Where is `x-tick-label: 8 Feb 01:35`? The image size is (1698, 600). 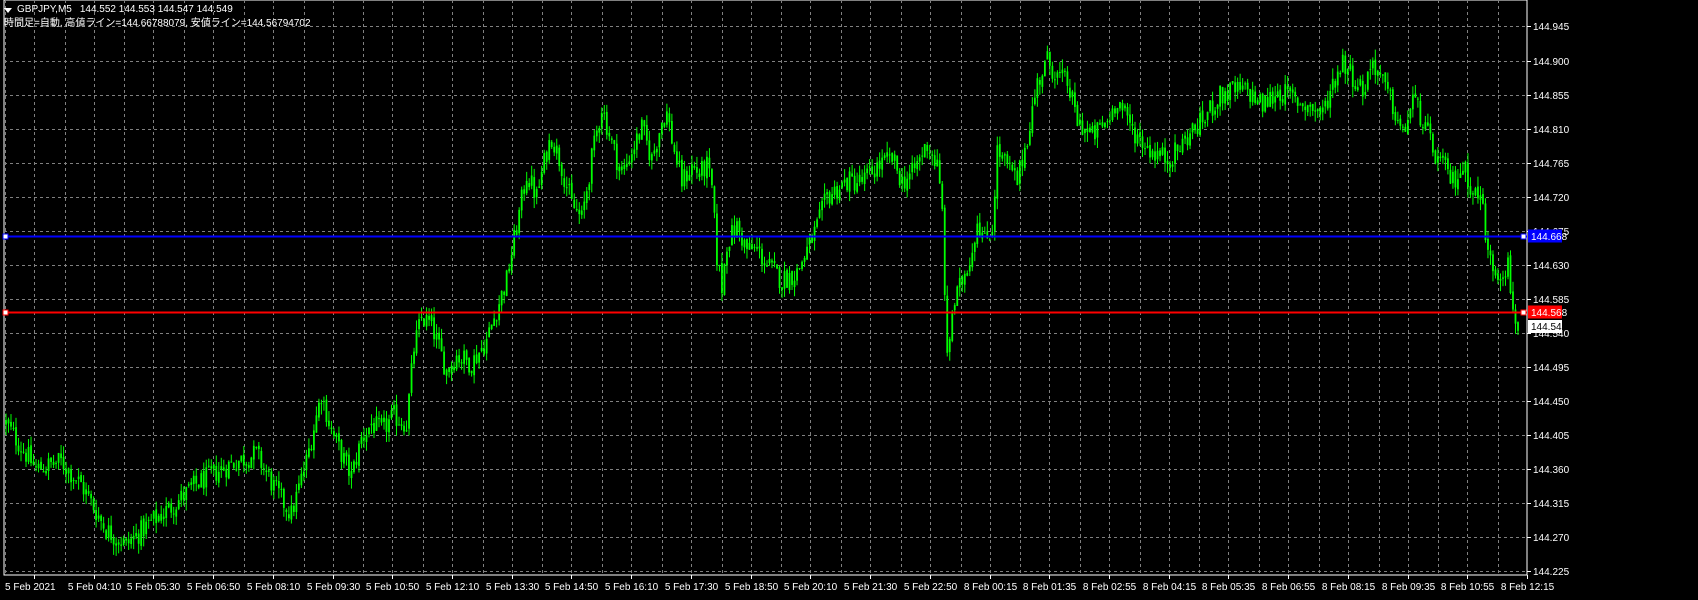 x-tick-label: 8 Feb 01:35 is located at coordinates (1050, 587).